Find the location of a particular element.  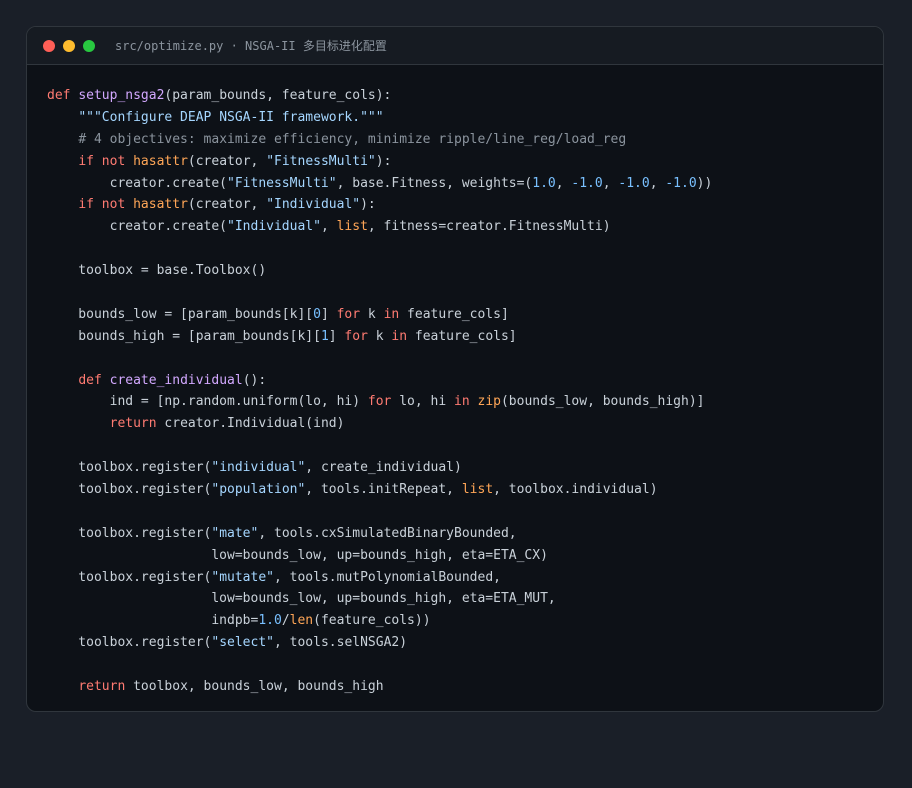

code-token: toolbox, bounds_low, bounds_high is located at coordinates (254, 687).